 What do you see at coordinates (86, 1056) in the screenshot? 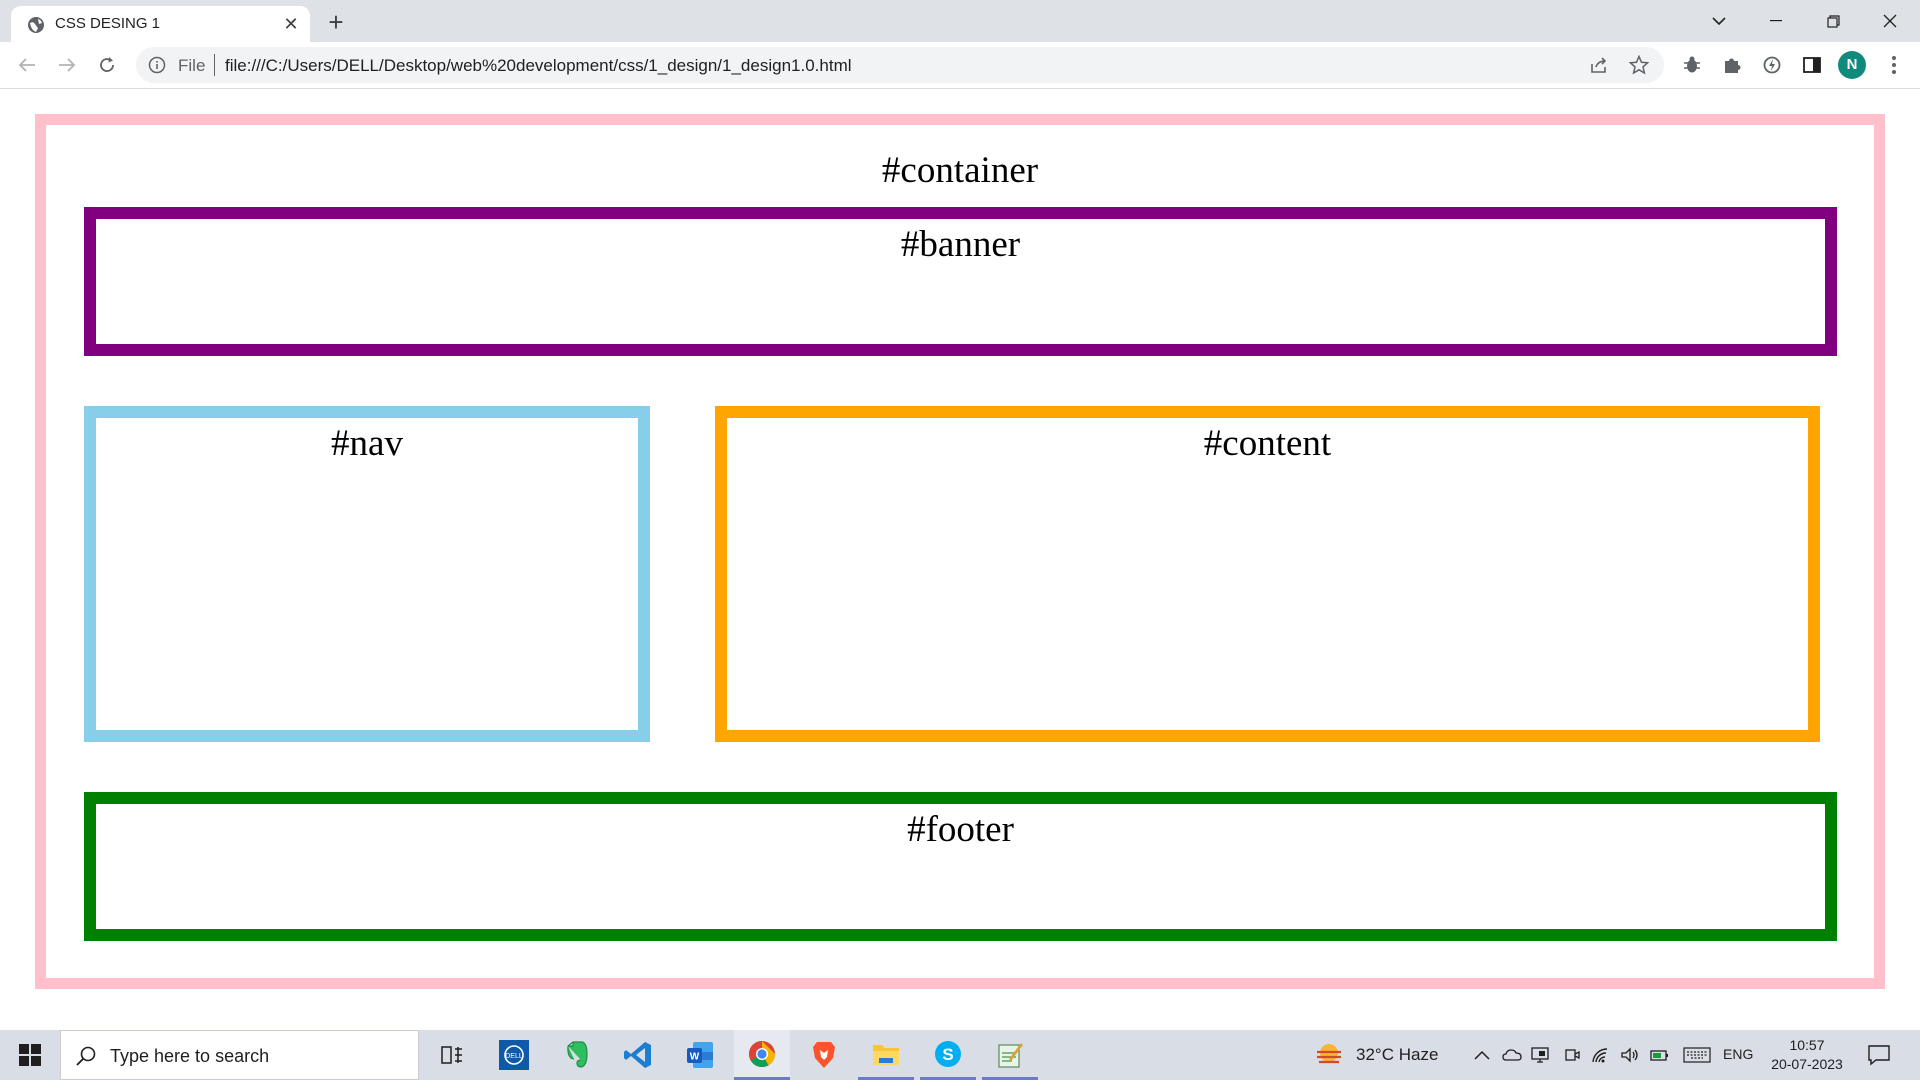
I see `search-icon` at bounding box center [86, 1056].